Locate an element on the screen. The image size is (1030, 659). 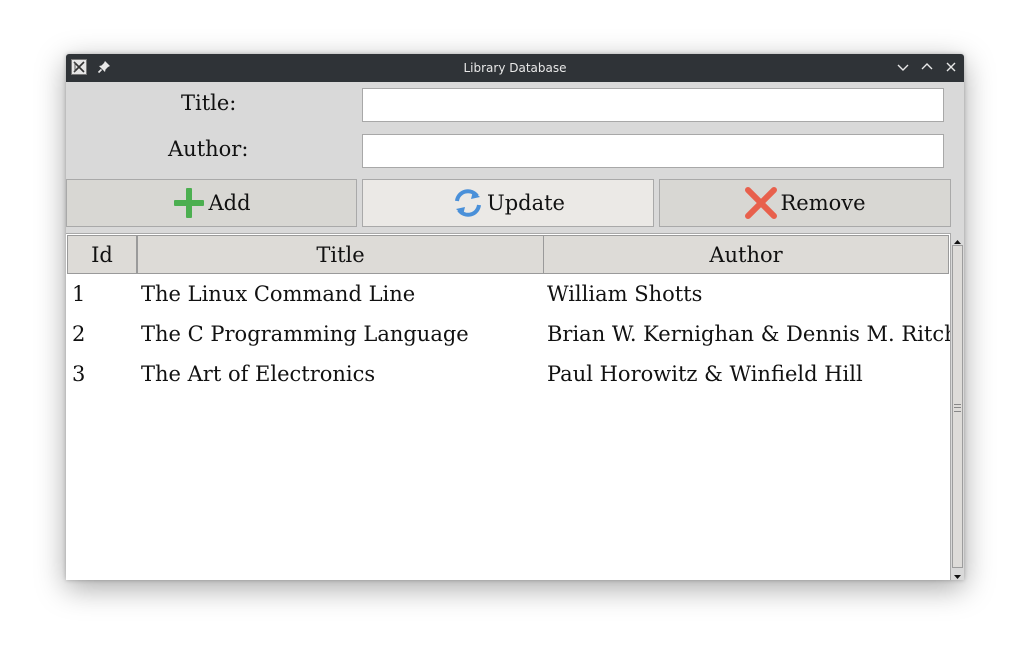
update-button-label: Update is located at coordinates (526, 203).